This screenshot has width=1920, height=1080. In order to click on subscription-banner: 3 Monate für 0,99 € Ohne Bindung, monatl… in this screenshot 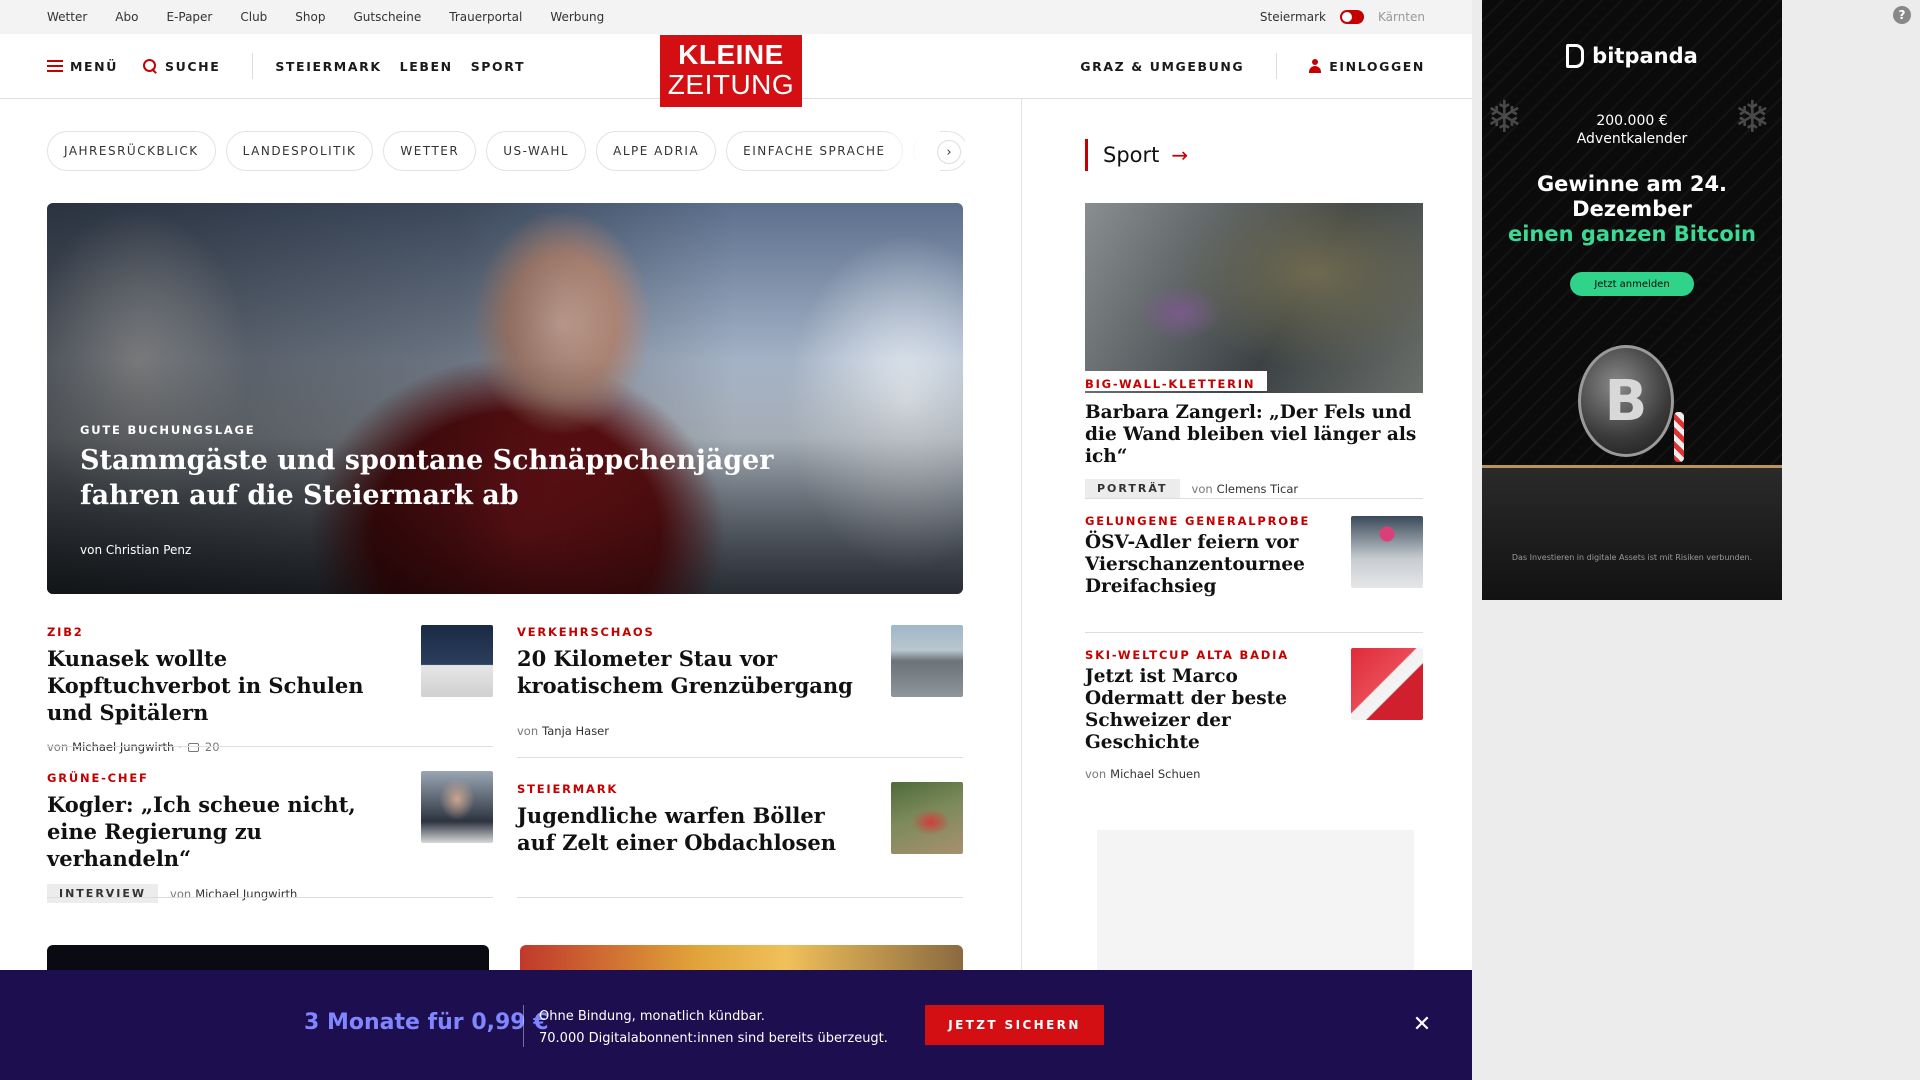, I will do `click(736, 1025)`.